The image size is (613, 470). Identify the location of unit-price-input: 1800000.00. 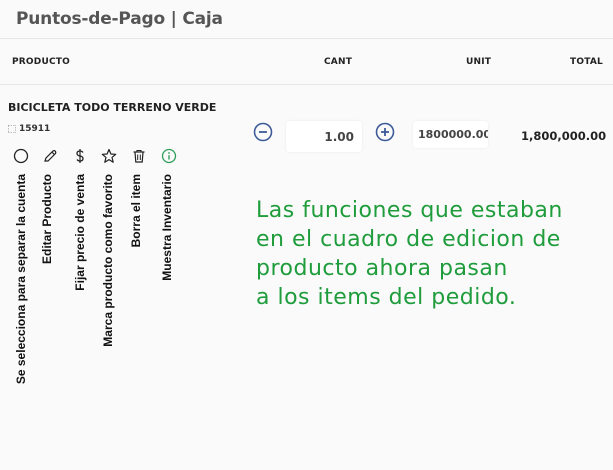
(450, 134).